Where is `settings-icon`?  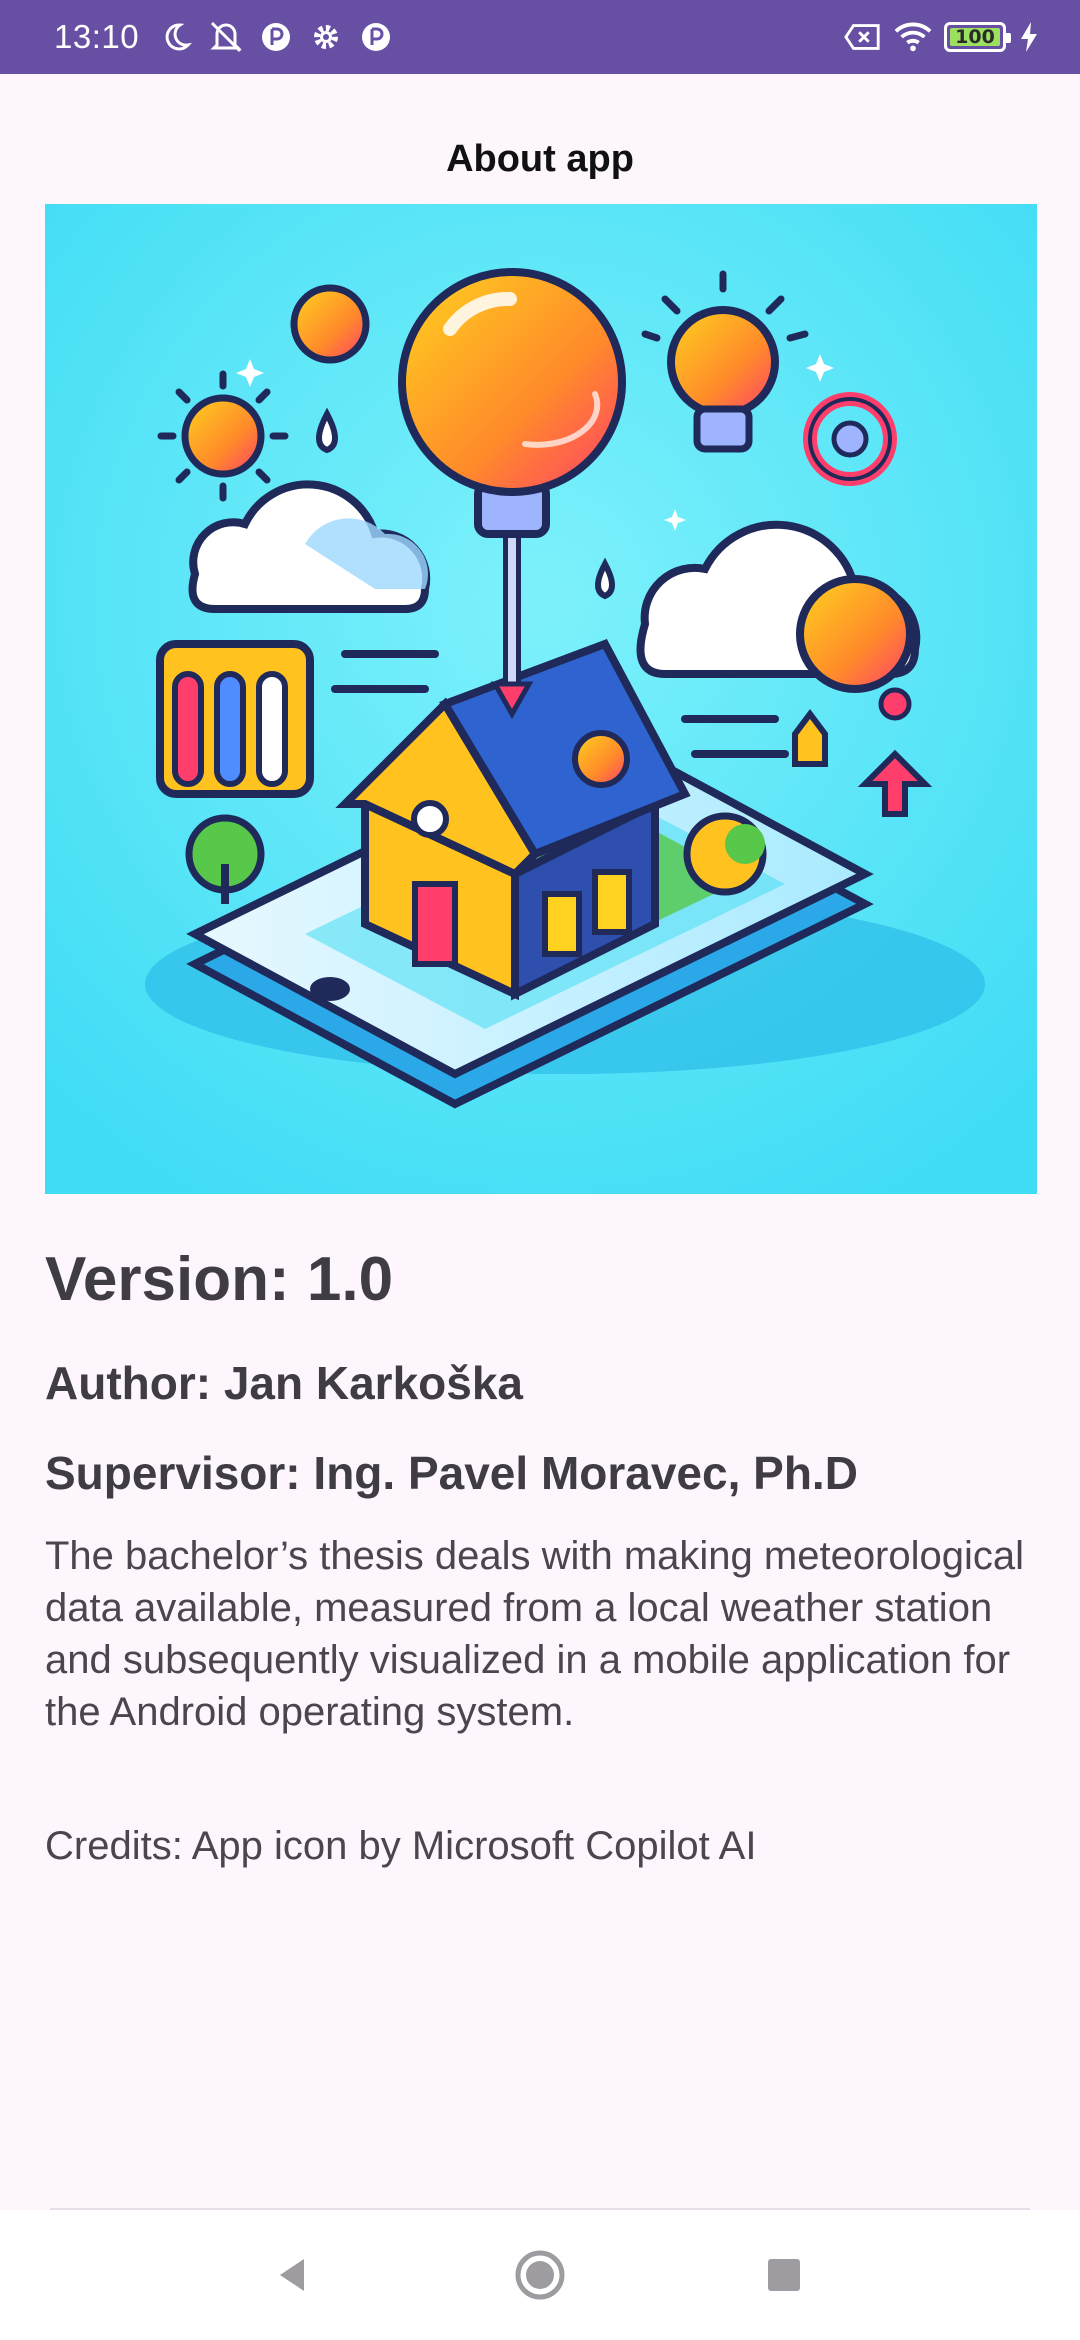 settings-icon is located at coordinates (326, 37).